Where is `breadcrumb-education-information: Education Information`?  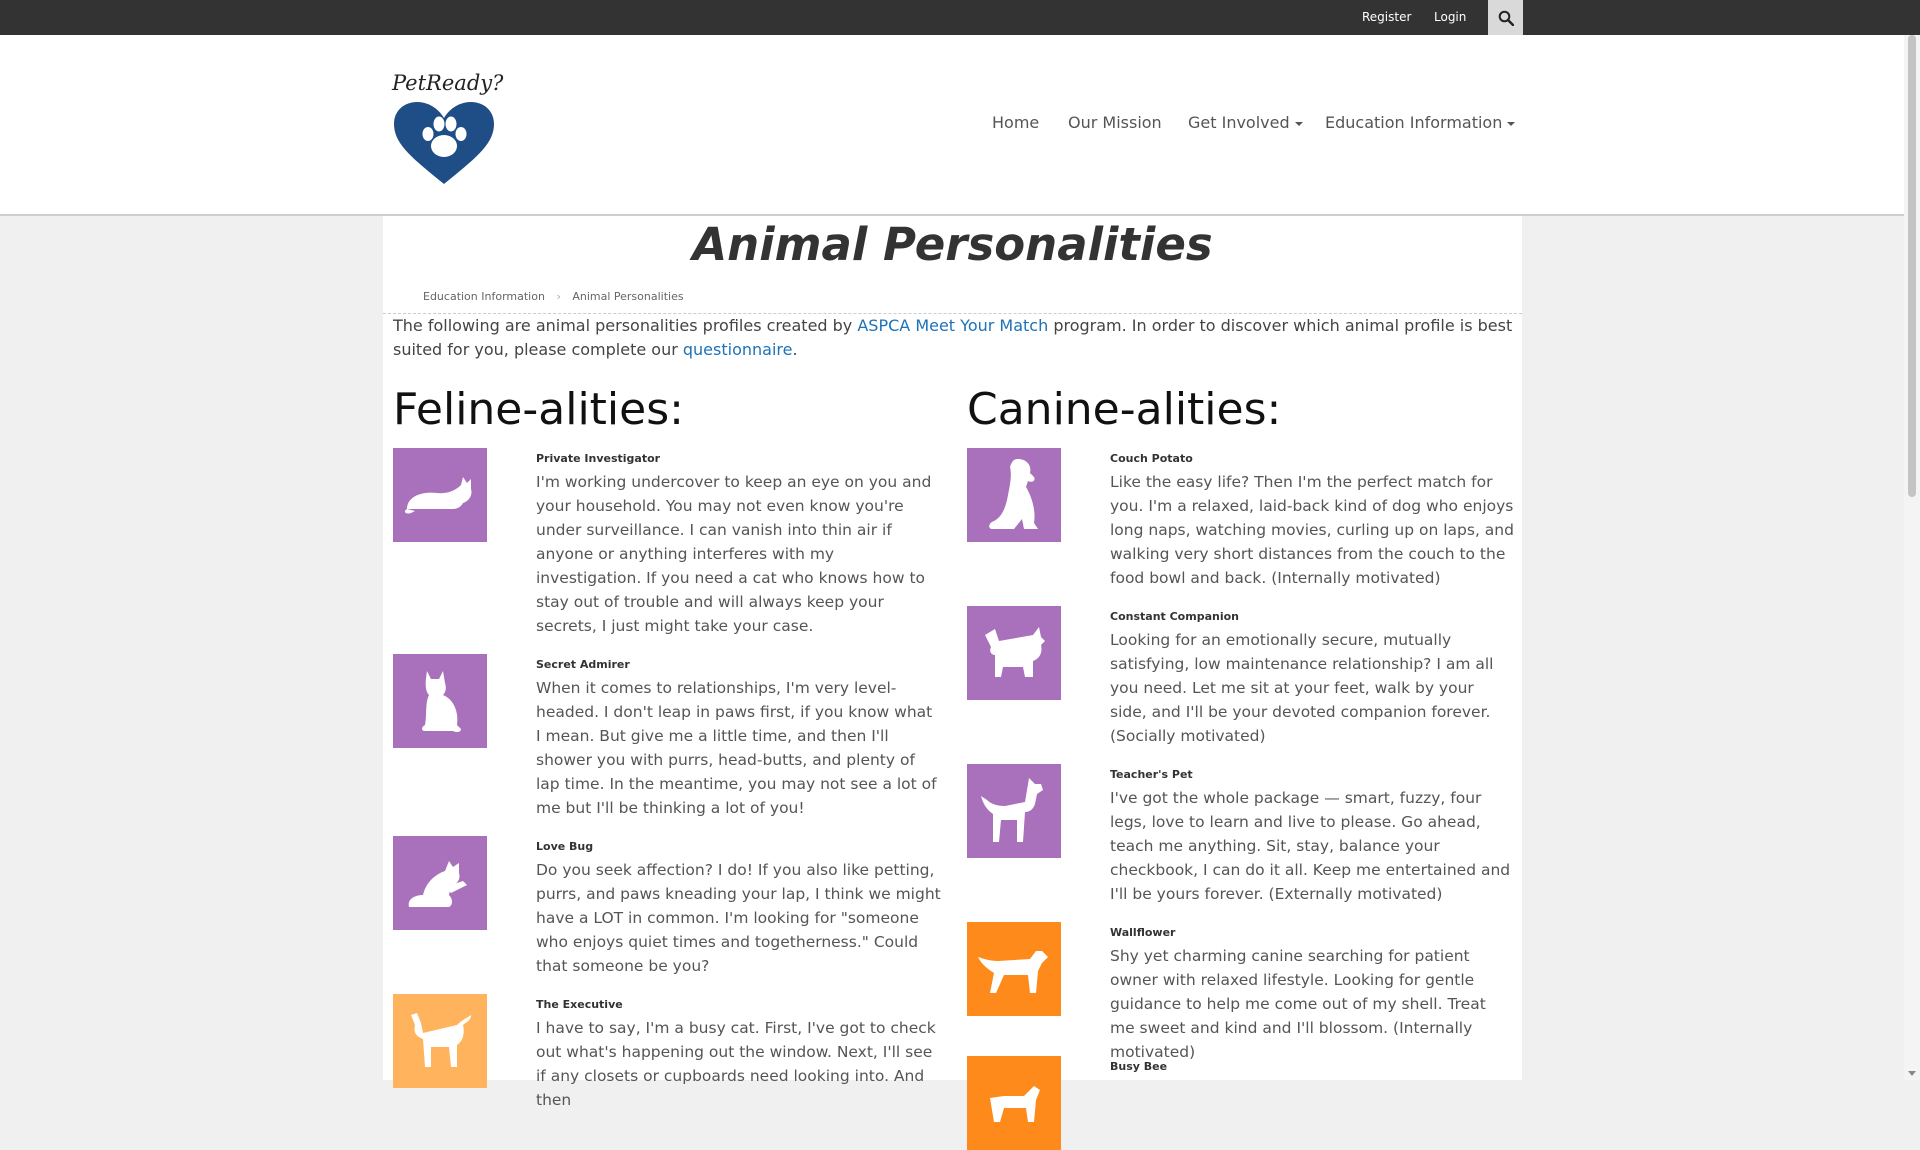 breadcrumb-education-information: Education Information is located at coordinates (484, 296).